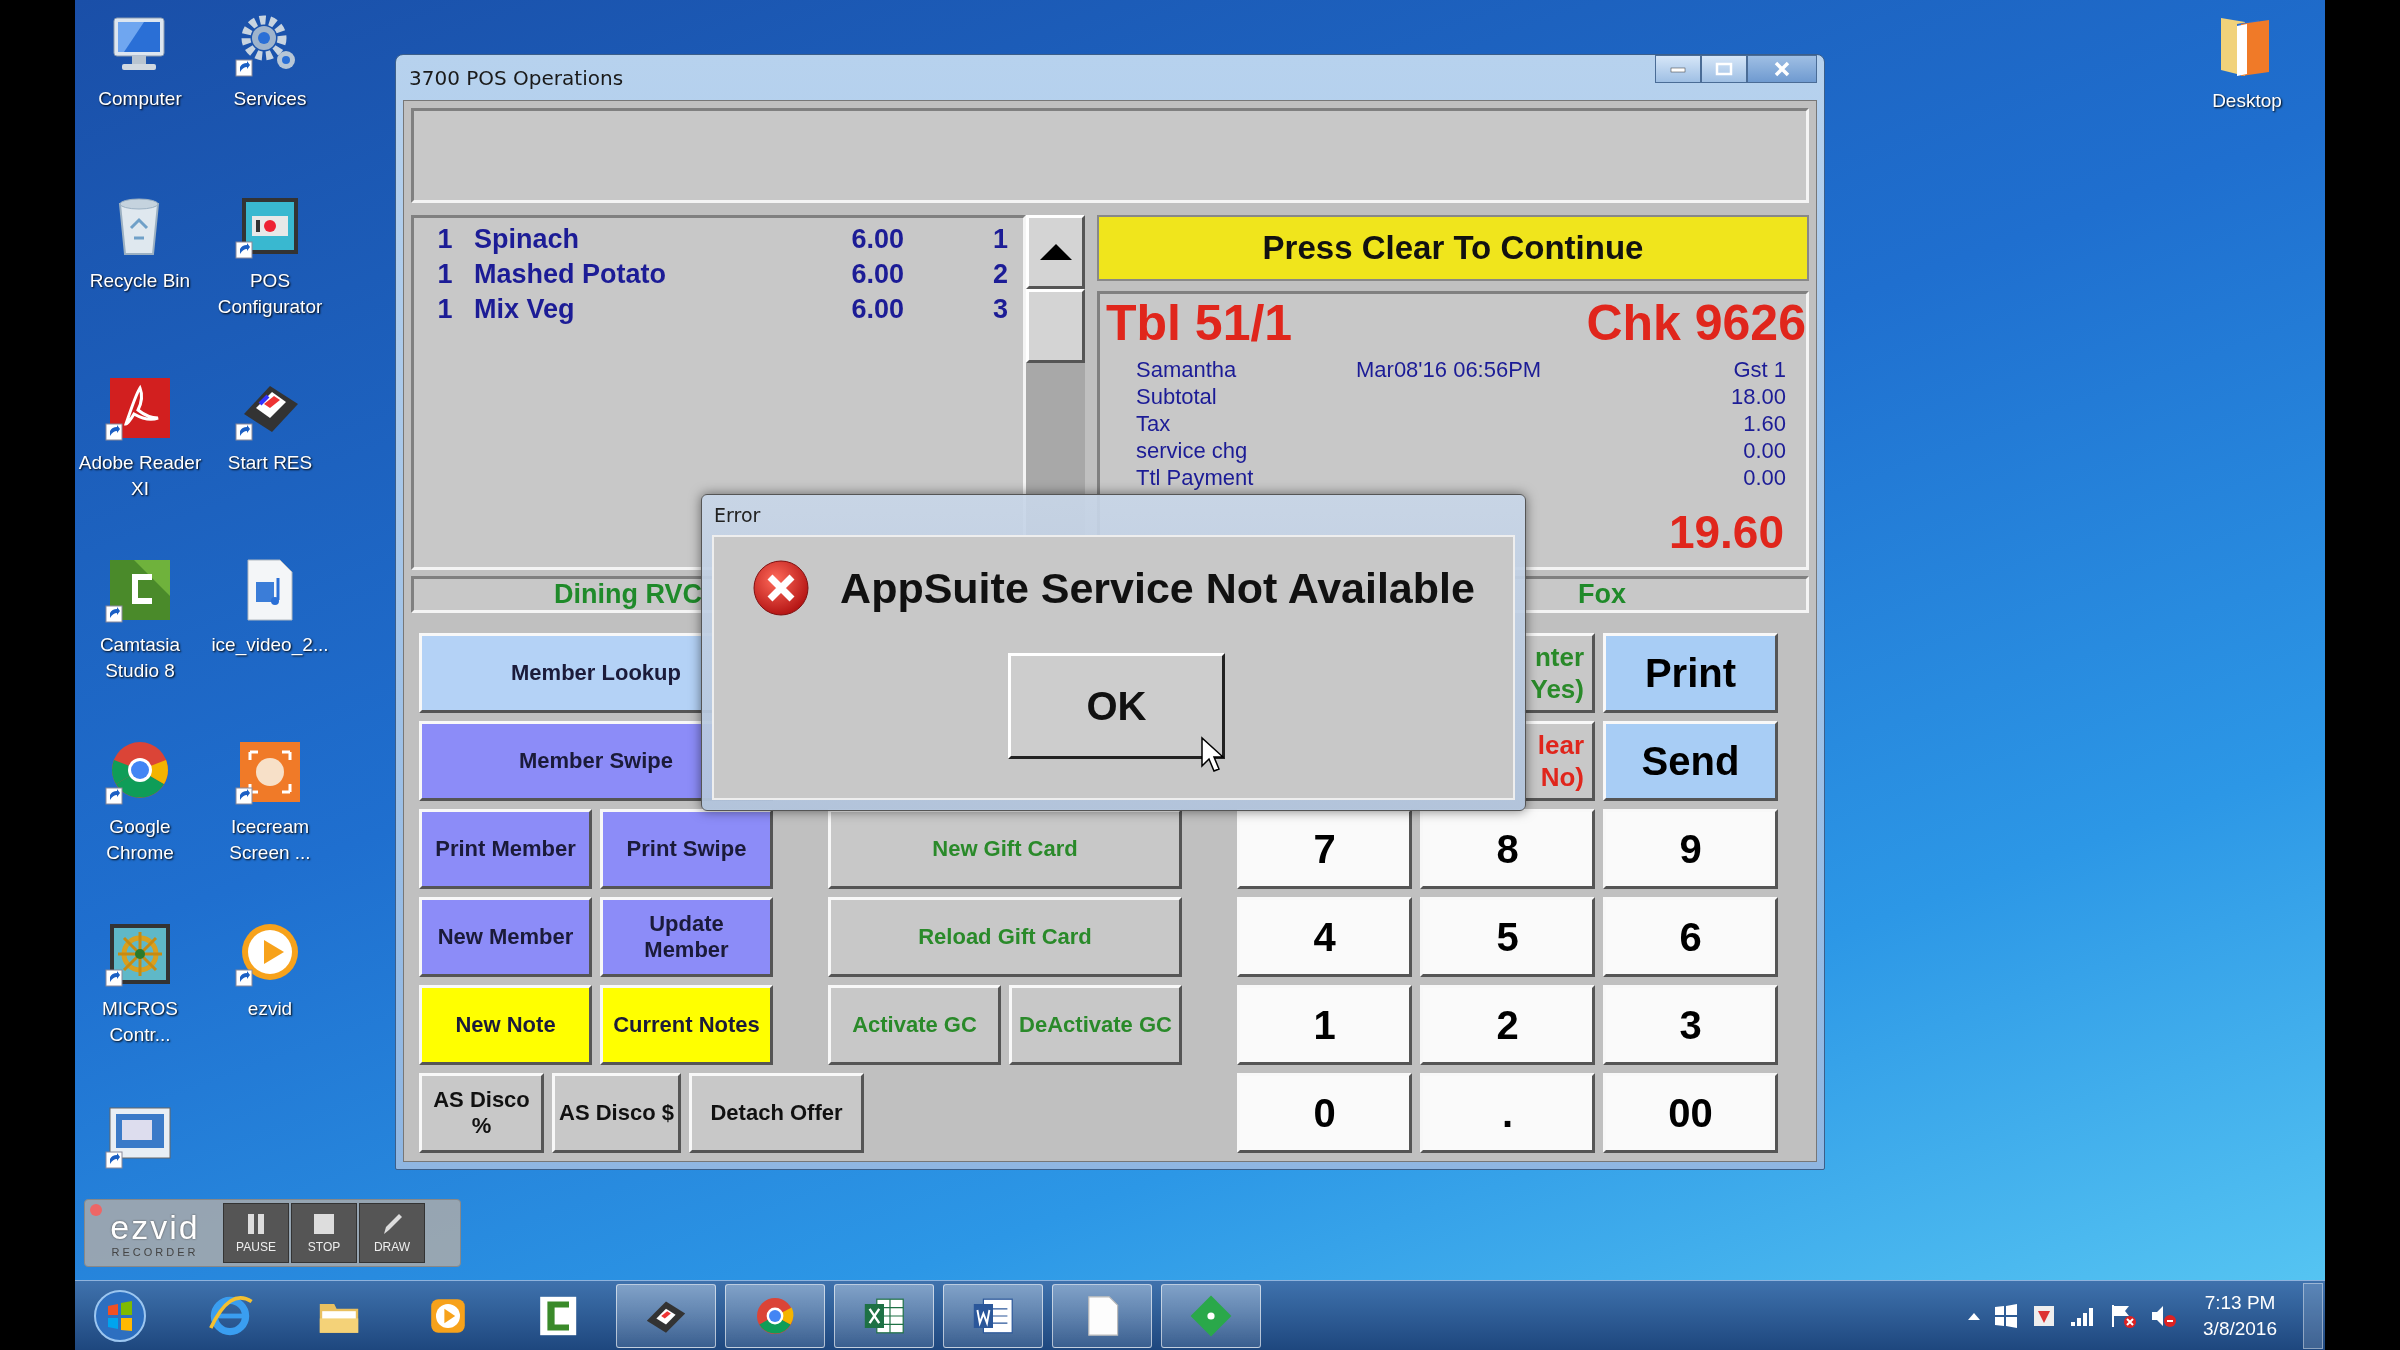 Image resolution: width=2400 pixels, height=1350 pixels. I want to click on revenue-center: Dining RVC, so click(628, 594).